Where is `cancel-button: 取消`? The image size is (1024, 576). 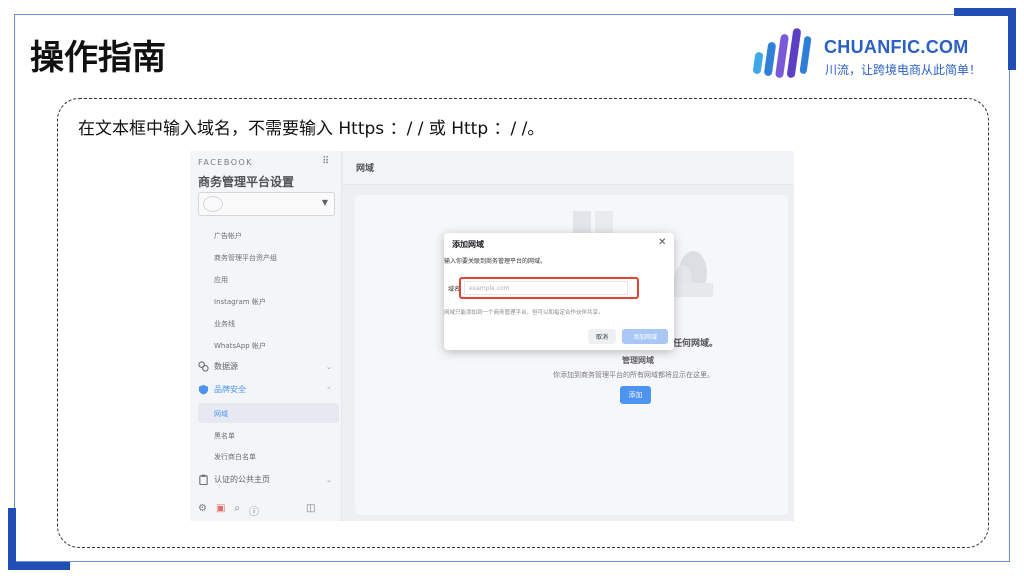 cancel-button: 取消 is located at coordinates (602, 336).